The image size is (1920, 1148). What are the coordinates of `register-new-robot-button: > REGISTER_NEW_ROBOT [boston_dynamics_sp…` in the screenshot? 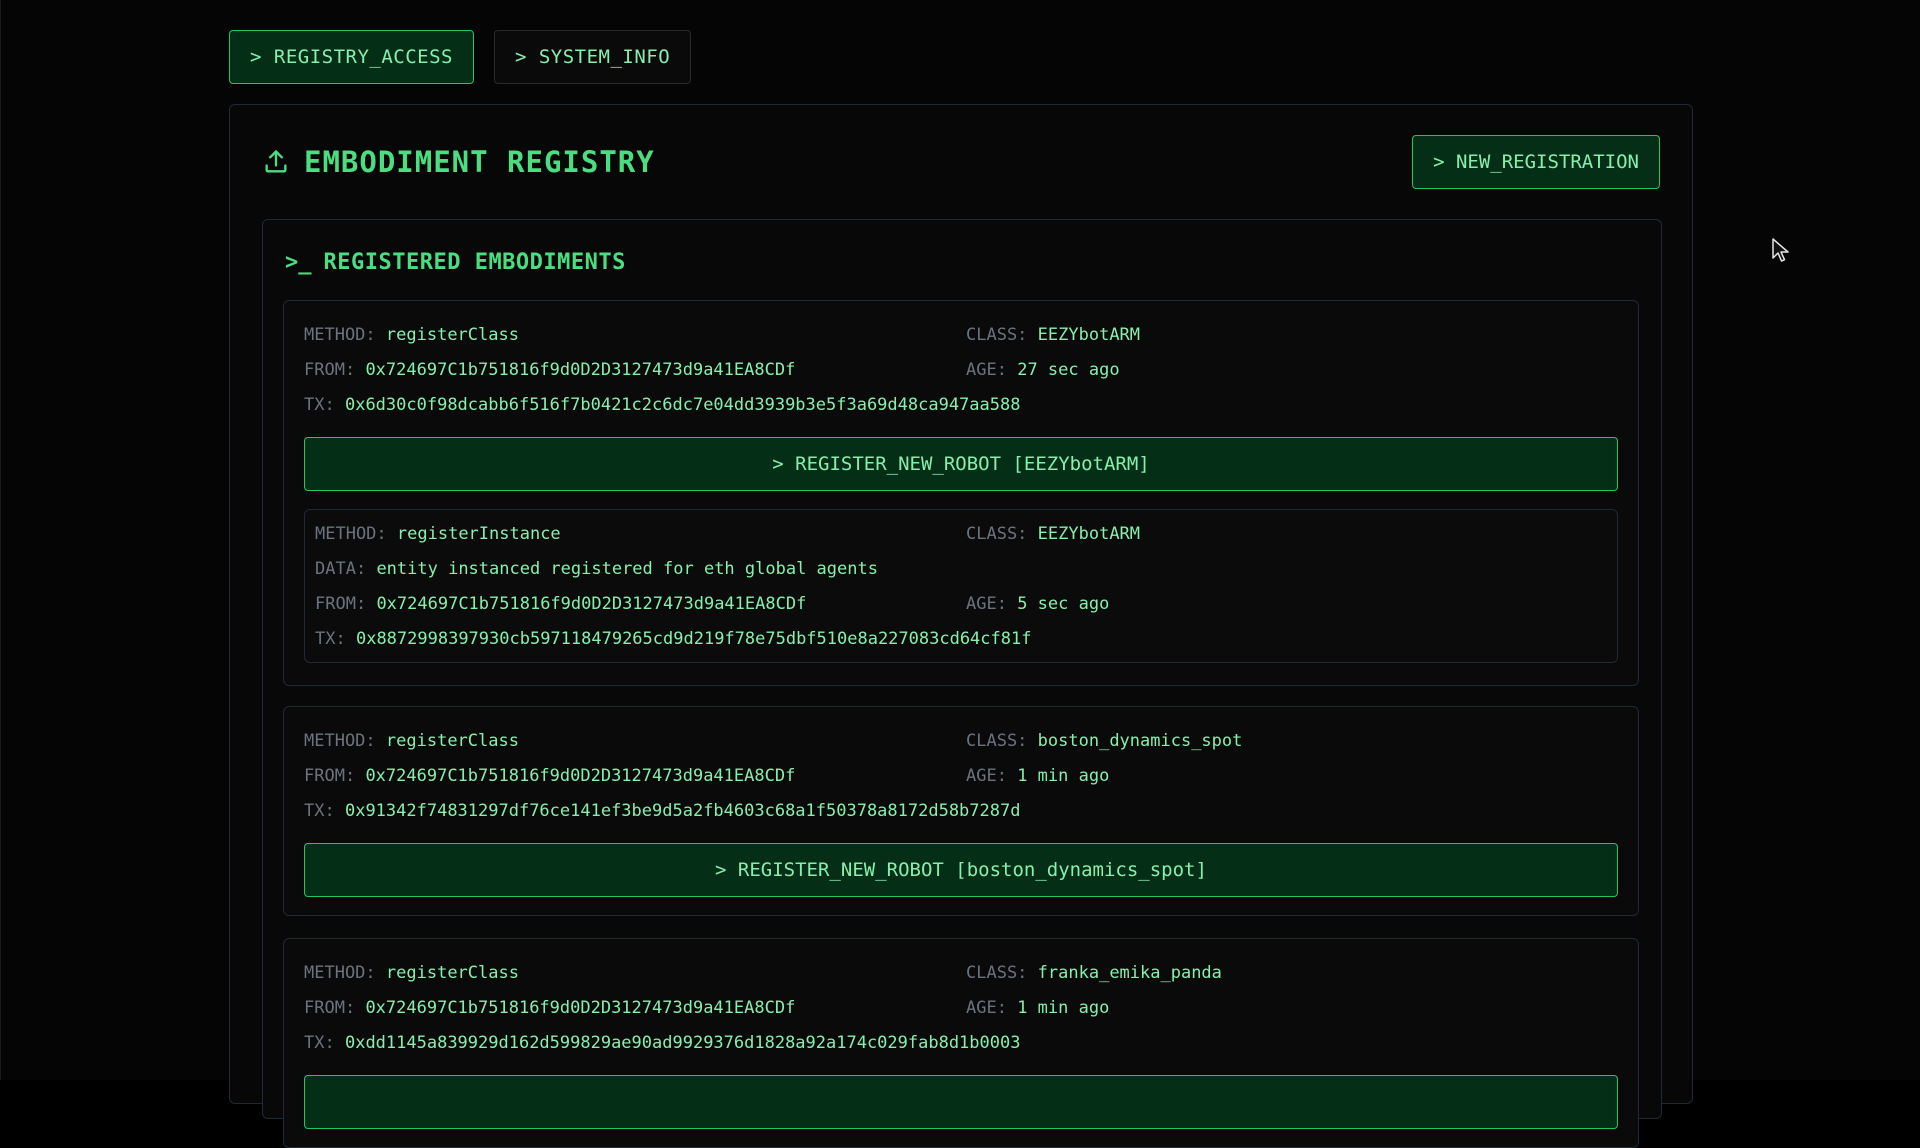 It's located at (961, 870).